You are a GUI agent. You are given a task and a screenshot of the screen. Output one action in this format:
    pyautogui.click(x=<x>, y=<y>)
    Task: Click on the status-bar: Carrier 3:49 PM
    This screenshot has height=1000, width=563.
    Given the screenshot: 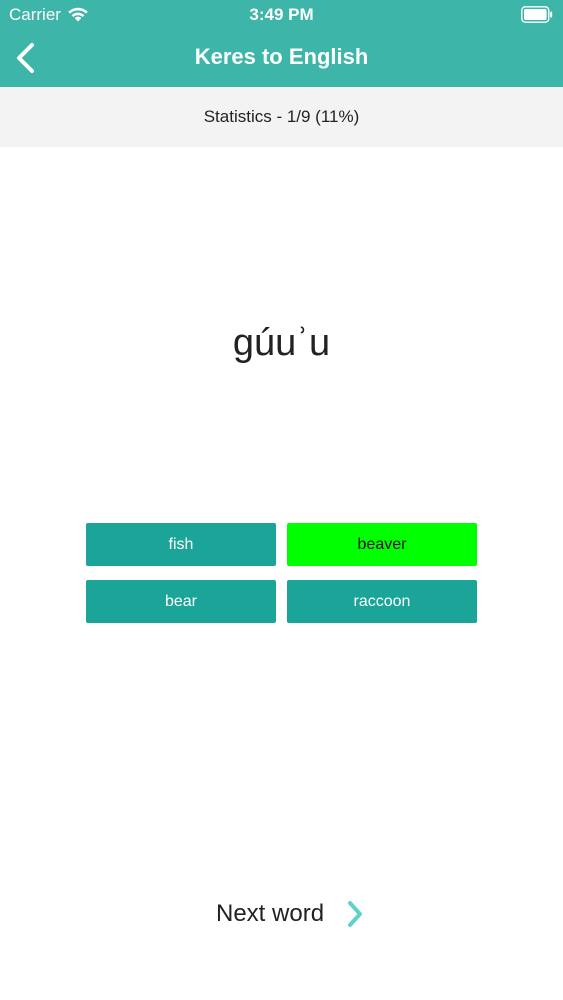 What is the action you would take?
    pyautogui.click(x=281, y=15)
    